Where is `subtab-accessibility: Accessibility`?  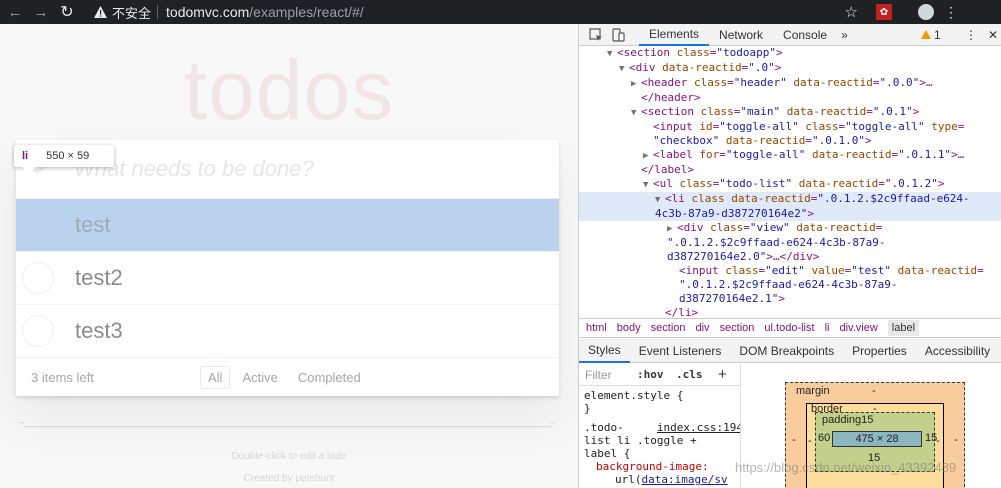 subtab-accessibility: Accessibility is located at coordinates (957, 351).